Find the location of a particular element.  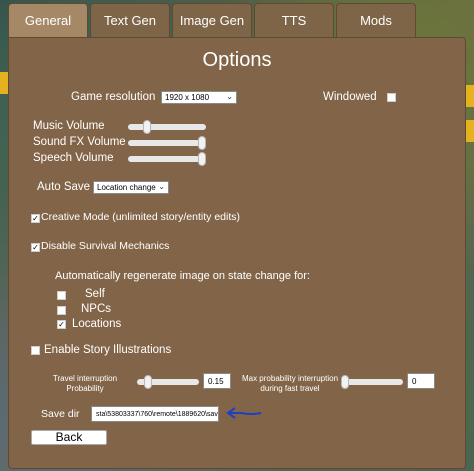

back-button: Back is located at coordinates (69, 437).